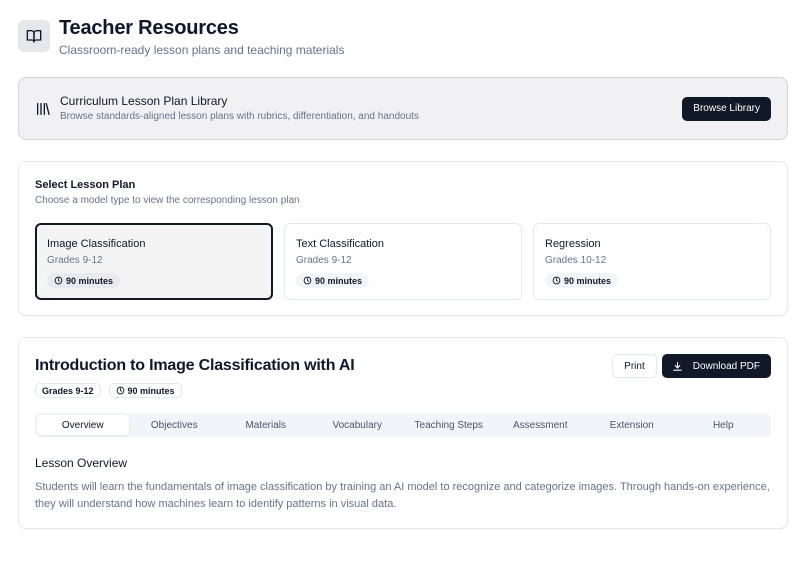 This screenshot has width=806, height=568. Describe the element at coordinates (266, 425) in the screenshot. I see `tab-materials: Materials` at that location.